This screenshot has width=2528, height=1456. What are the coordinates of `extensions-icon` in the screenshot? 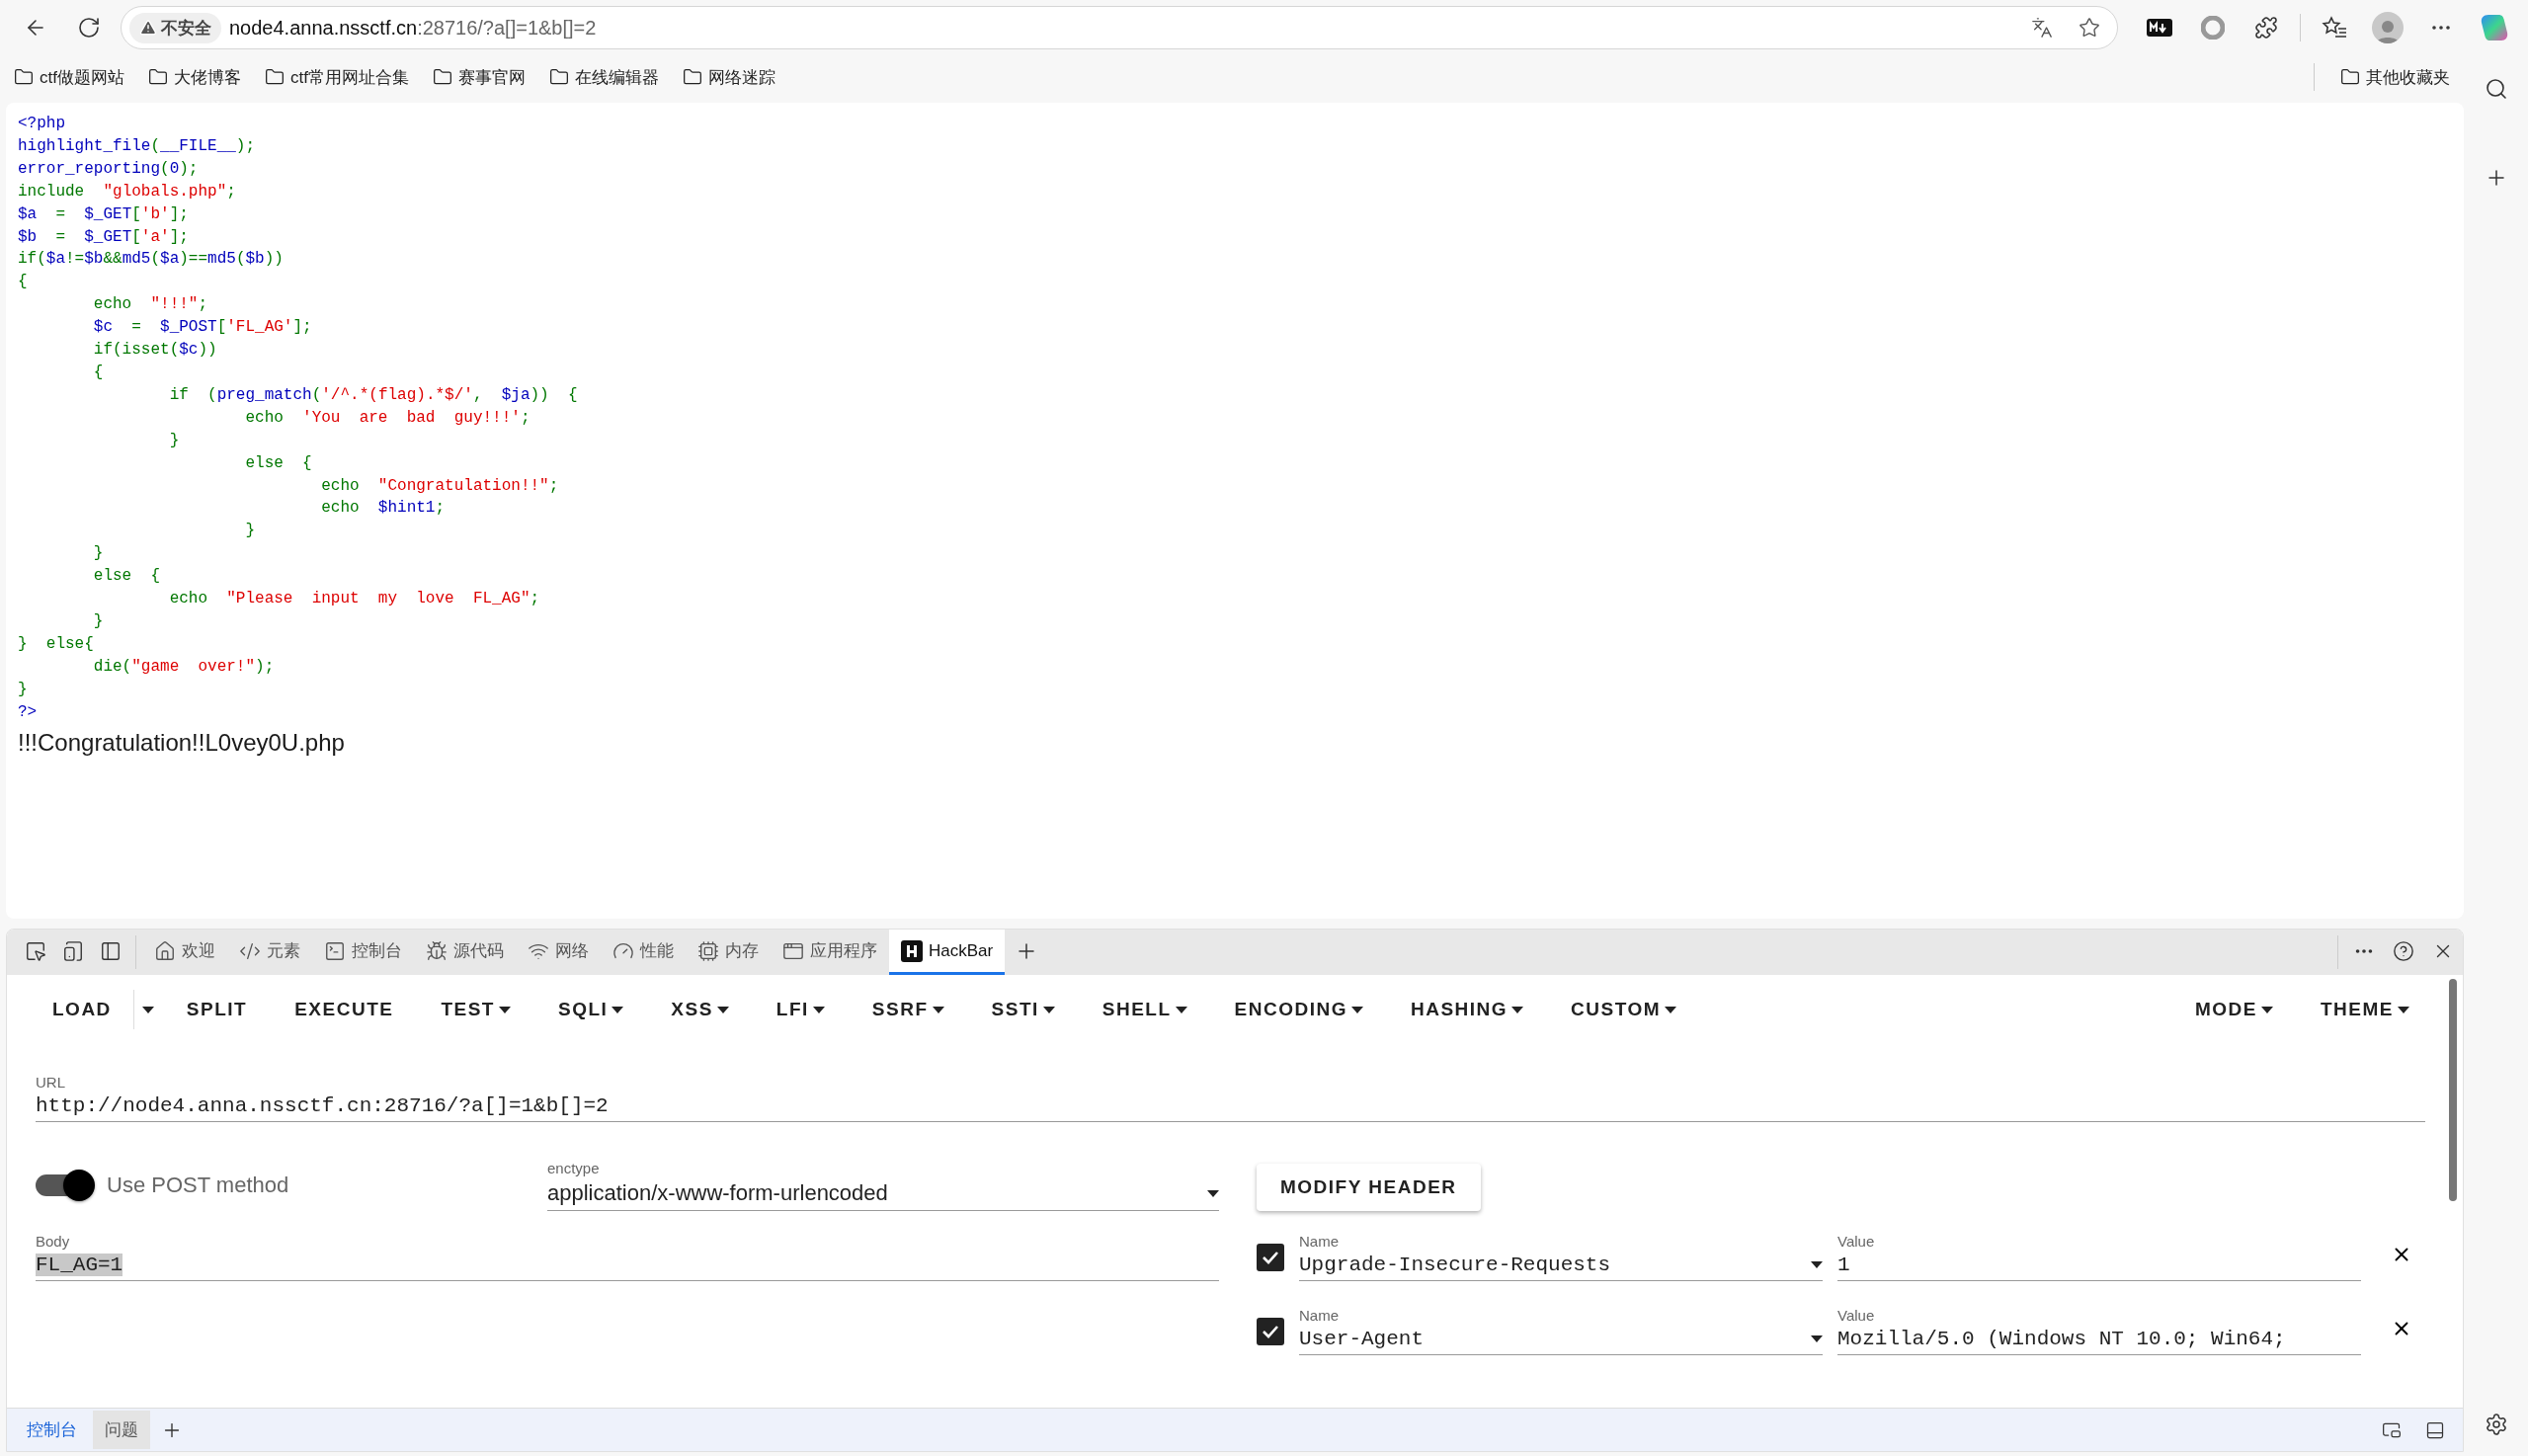 It's located at (2266, 28).